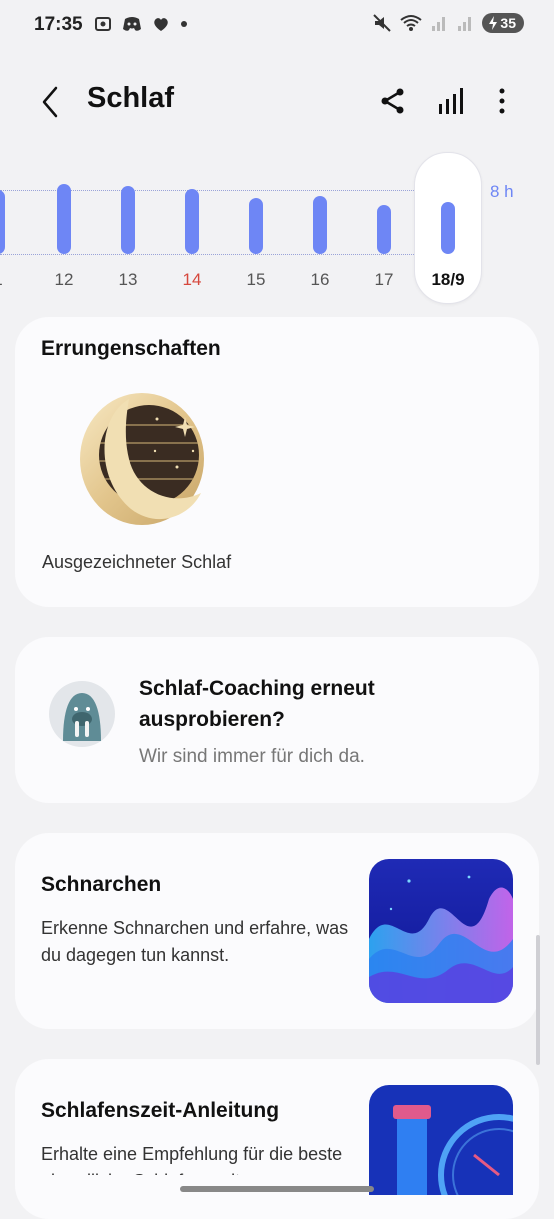 This screenshot has height=1219, width=554. I want to click on status-bar: 17:35 35, so click(277, 26).